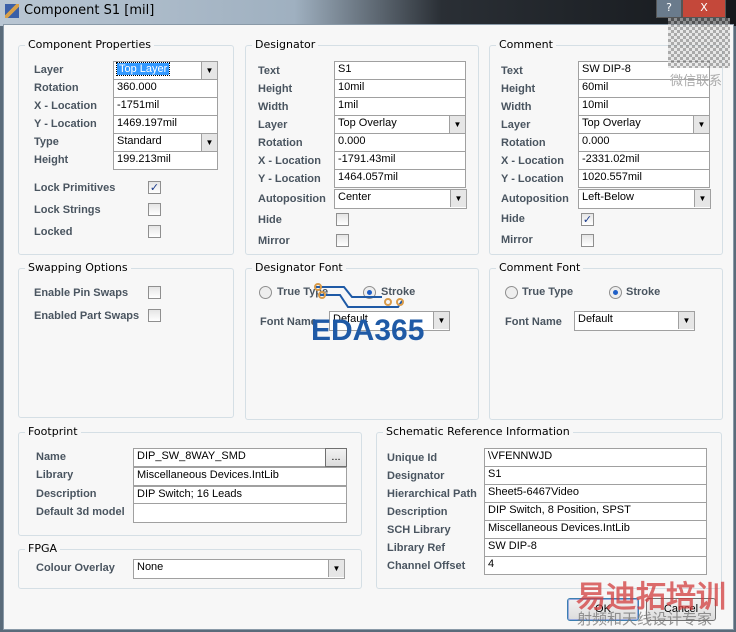 This screenshot has height=632, width=736. Describe the element at coordinates (400, 106) in the screenshot. I see `designator-width-input: 1mil` at that location.